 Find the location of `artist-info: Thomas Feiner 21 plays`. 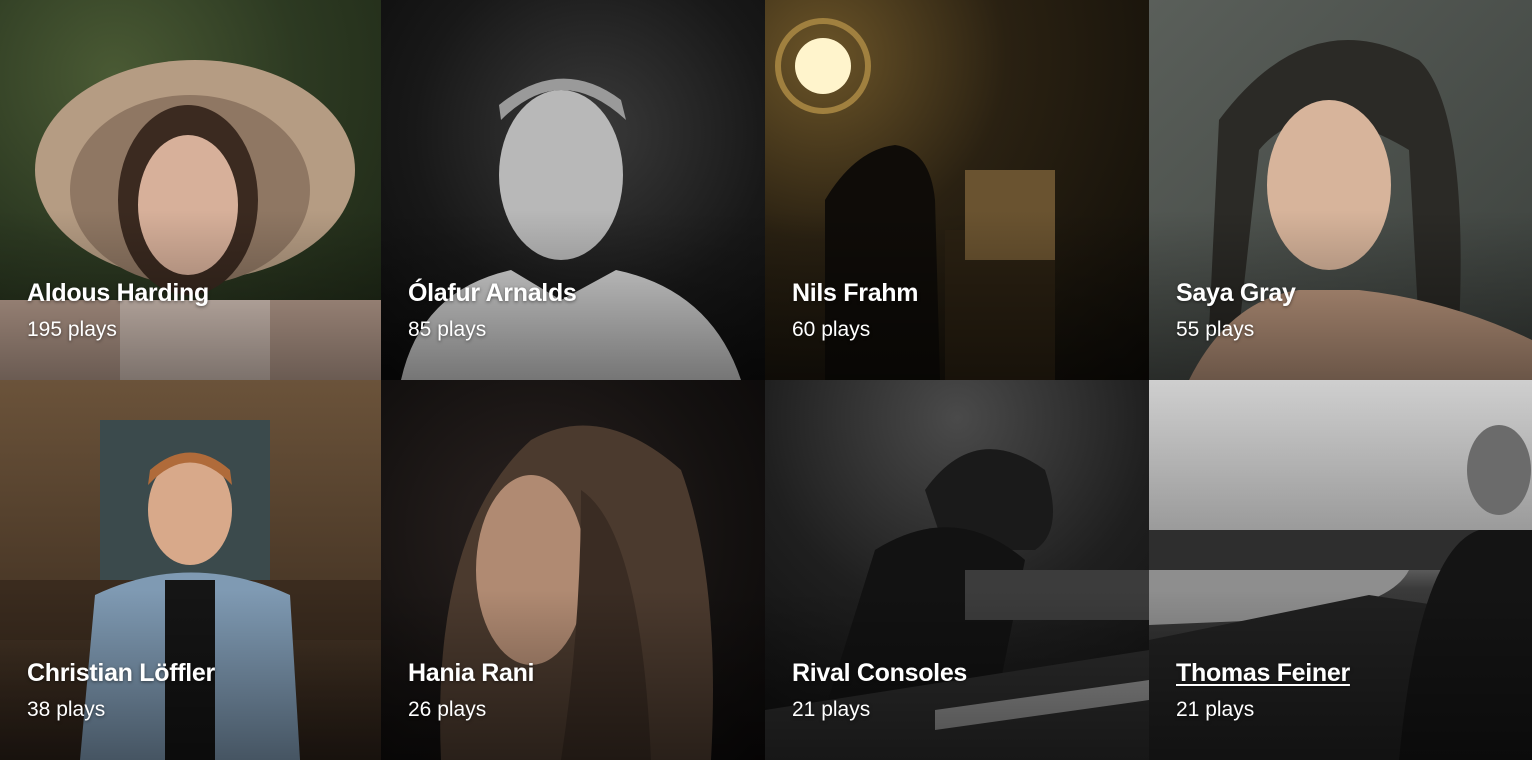

artist-info: Thomas Feiner 21 plays is located at coordinates (1263, 690).